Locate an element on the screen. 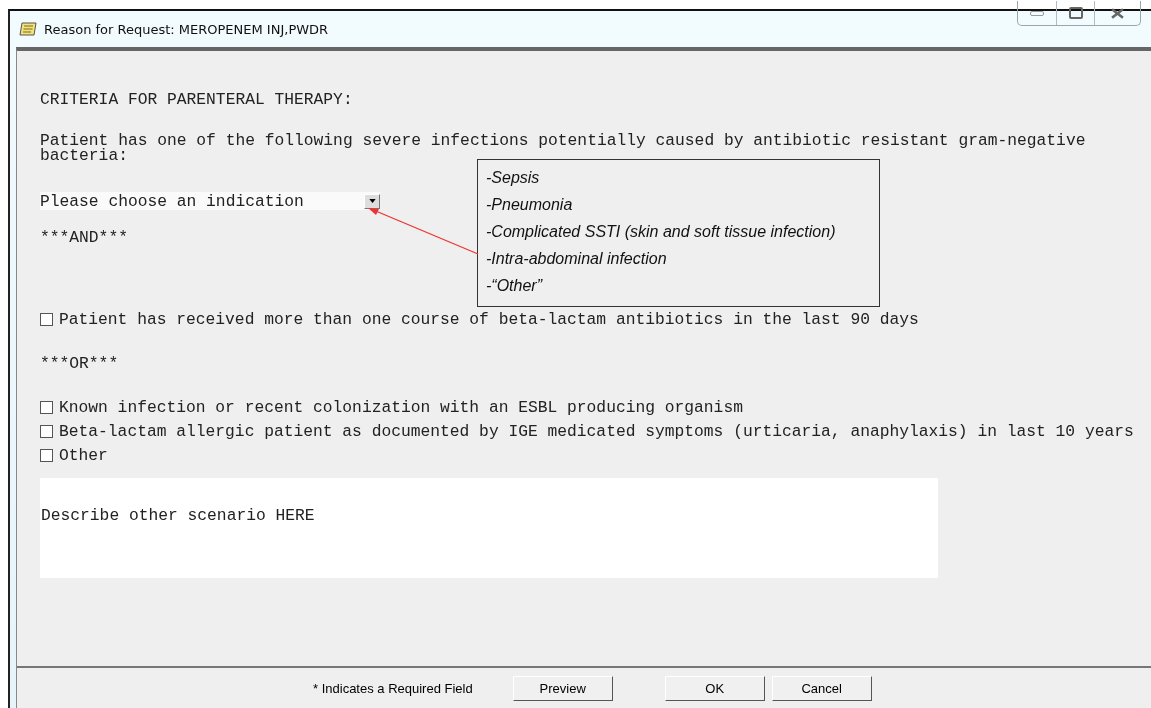 This screenshot has width=1151, height=708. section-heading: CRITERIA FOR PARENTERAL THERAPY: is located at coordinates (196, 99).